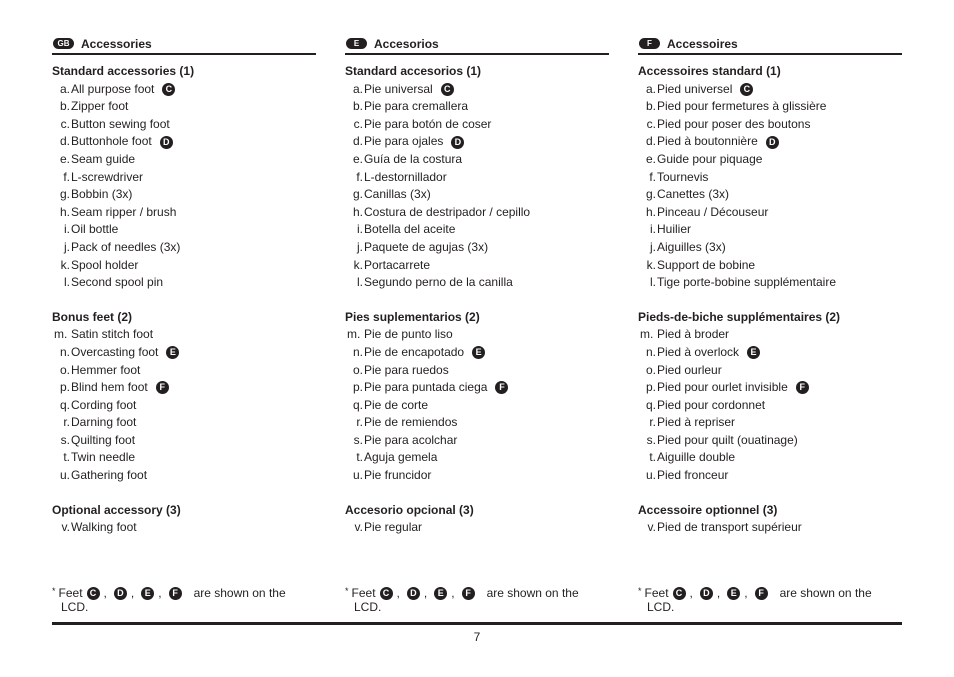  I want to click on section-title: Accessoires standard (1), so click(709, 71).